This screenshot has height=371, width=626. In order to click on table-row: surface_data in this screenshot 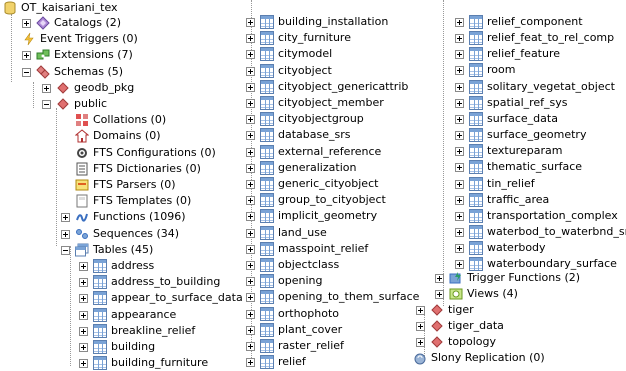, I will do `click(506, 119)`.